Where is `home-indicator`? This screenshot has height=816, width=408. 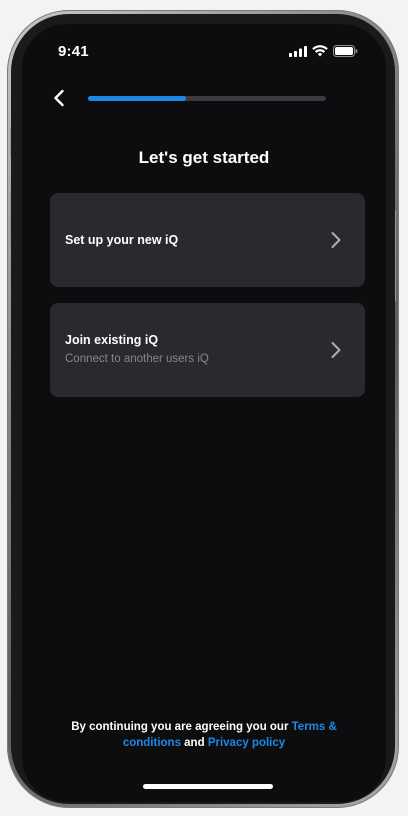
home-indicator is located at coordinates (208, 786).